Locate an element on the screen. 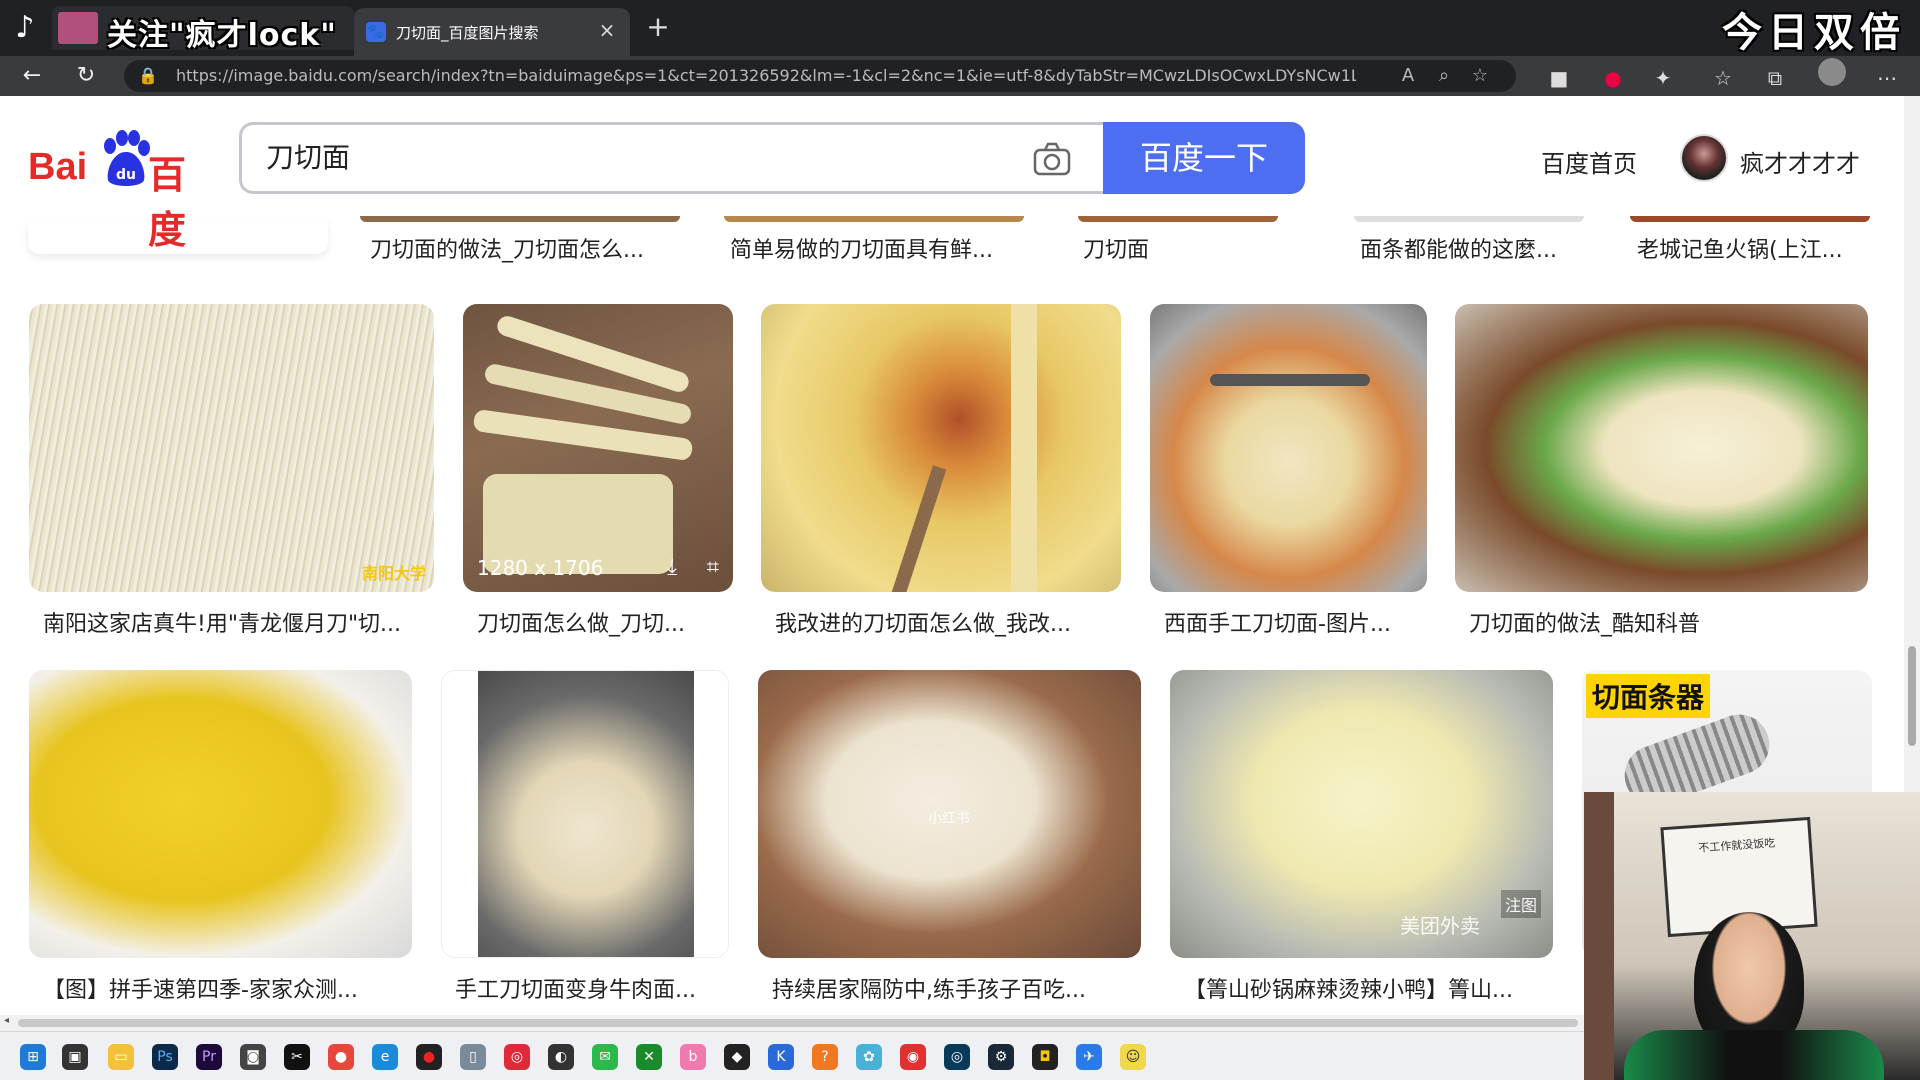 This screenshot has width=1920, height=1080. baidu-home-link: 百度首页 is located at coordinates (1589, 161).